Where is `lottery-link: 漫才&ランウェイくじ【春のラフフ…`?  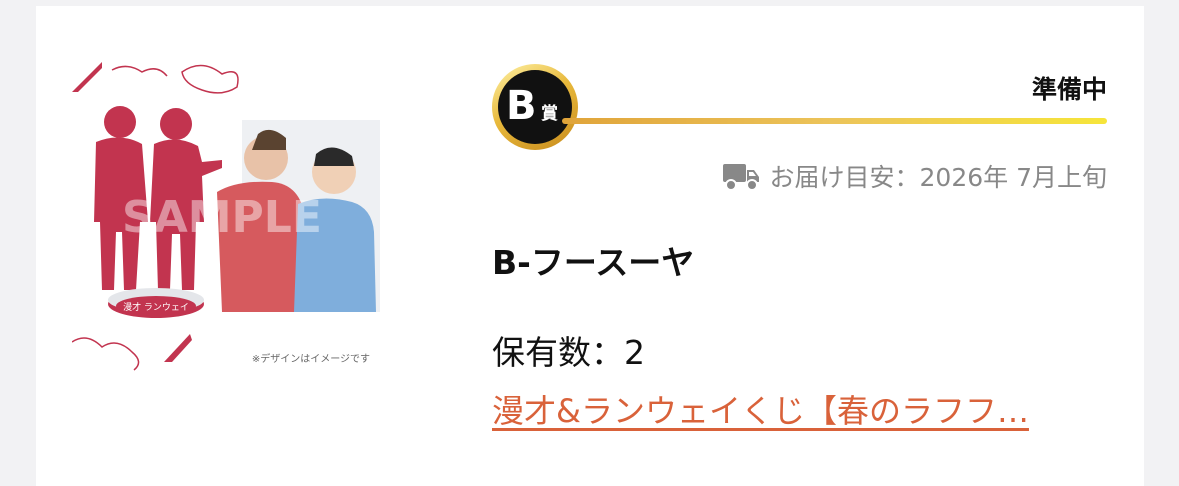
lottery-link: 漫才&ランウェイくじ【春のラフフ… is located at coordinates (795, 409).